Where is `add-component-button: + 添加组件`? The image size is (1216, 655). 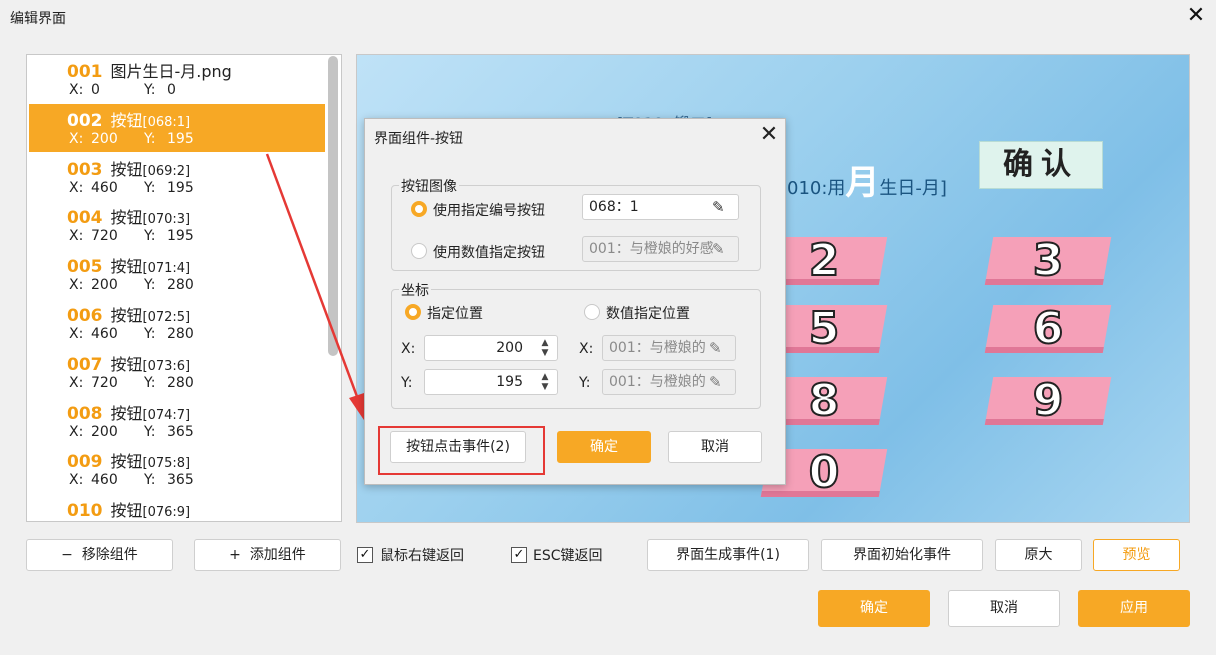
add-component-button: + 添加组件 is located at coordinates (267, 555).